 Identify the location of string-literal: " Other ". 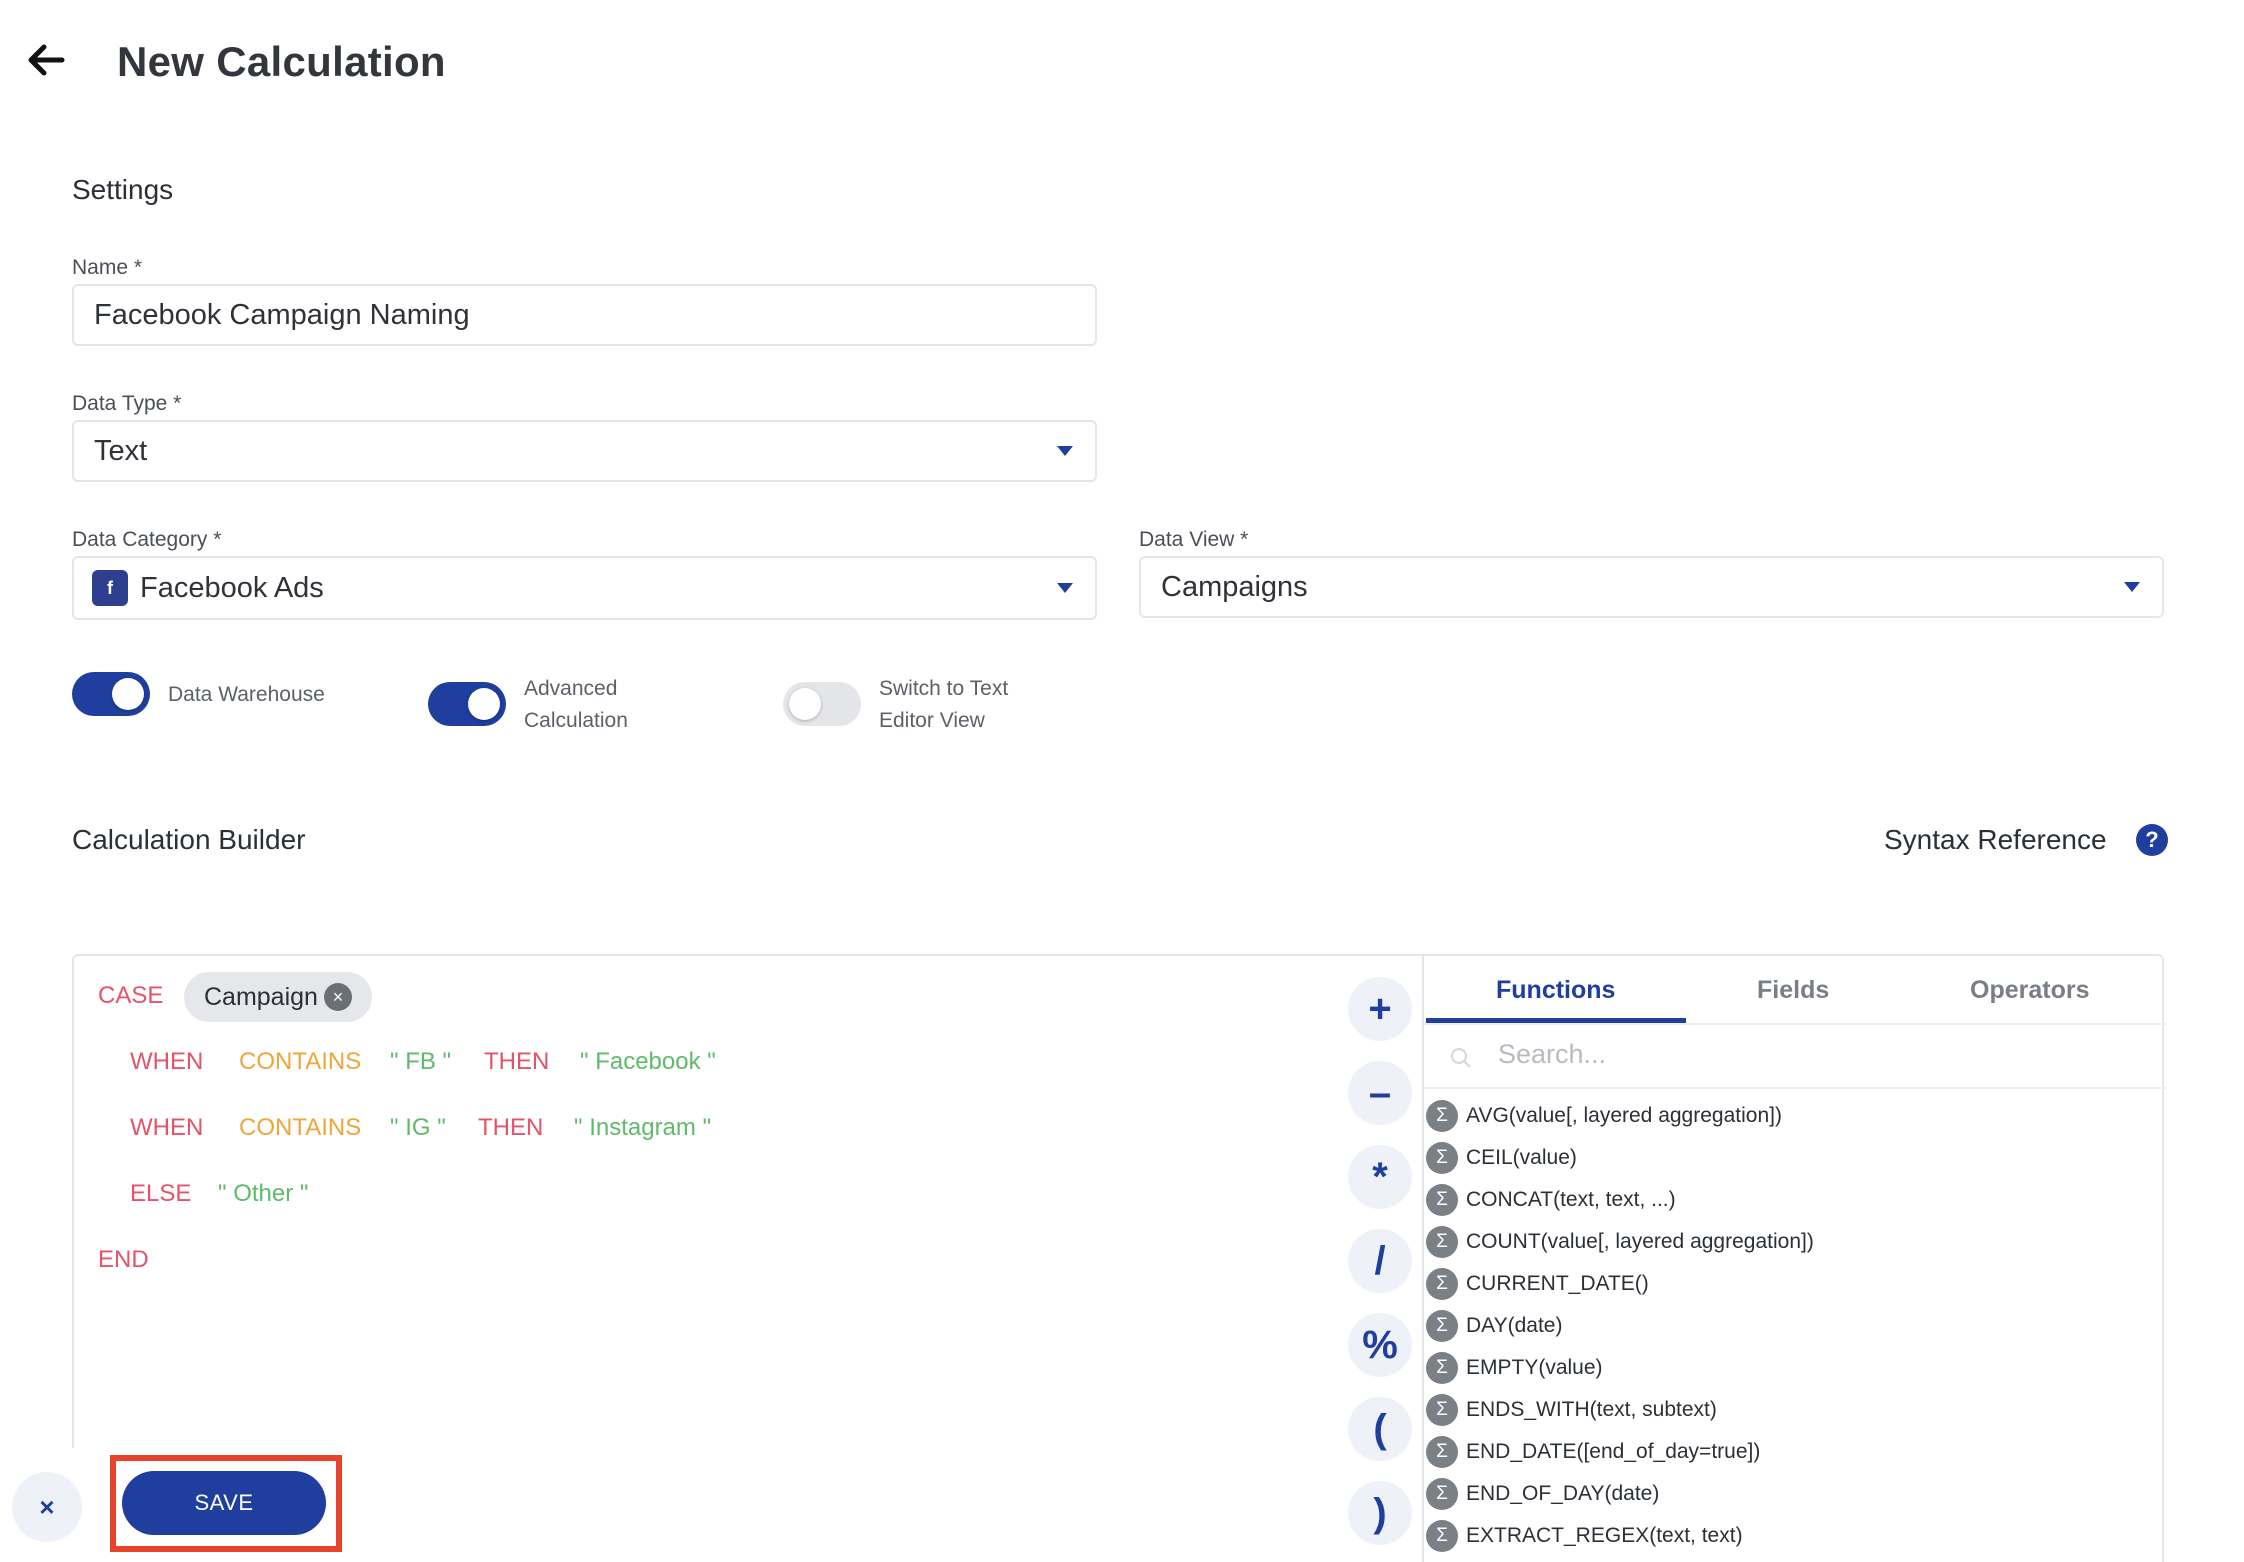
(263, 1193).